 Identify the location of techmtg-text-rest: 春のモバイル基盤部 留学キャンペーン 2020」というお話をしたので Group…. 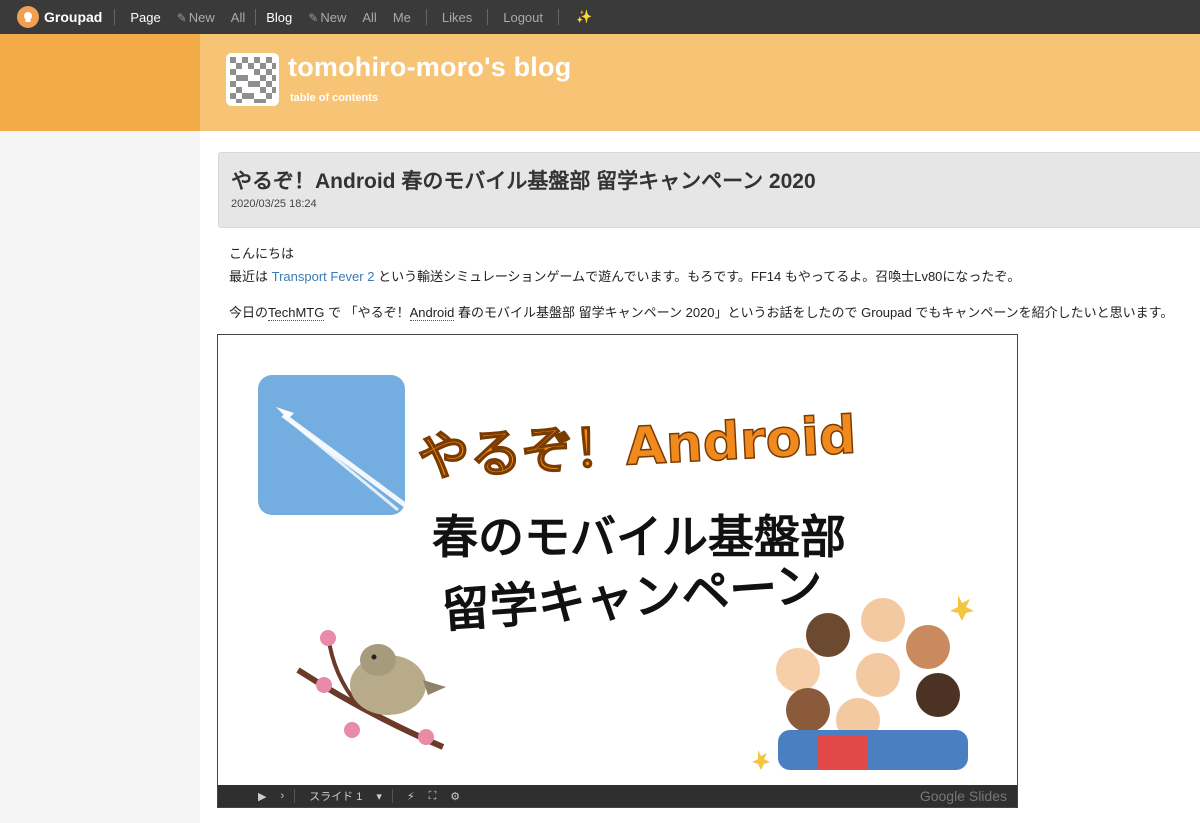
(814, 312).